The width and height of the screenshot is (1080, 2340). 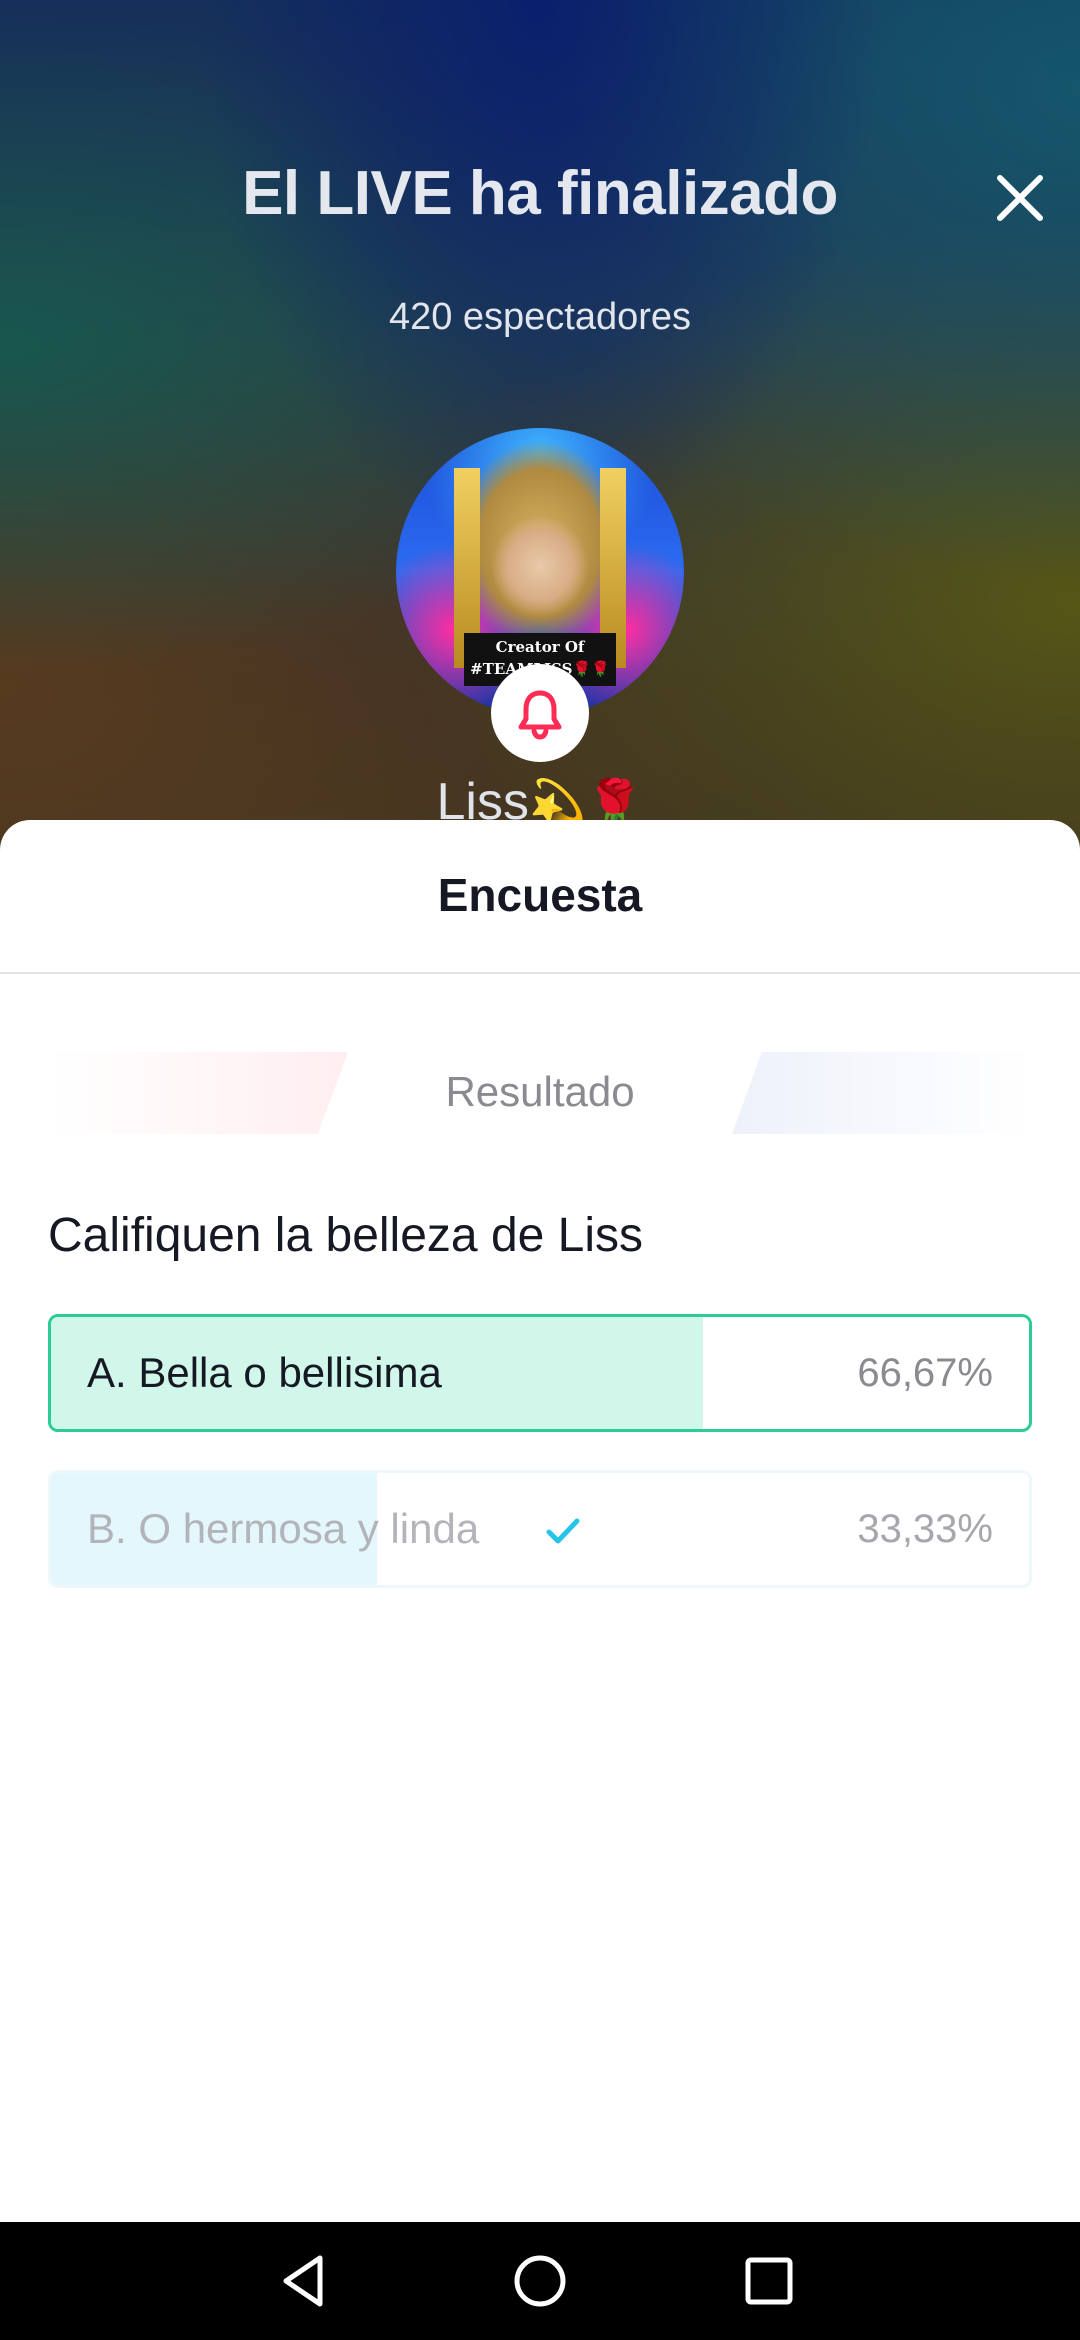 I want to click on recents-button, so click(x=769, y=2281).